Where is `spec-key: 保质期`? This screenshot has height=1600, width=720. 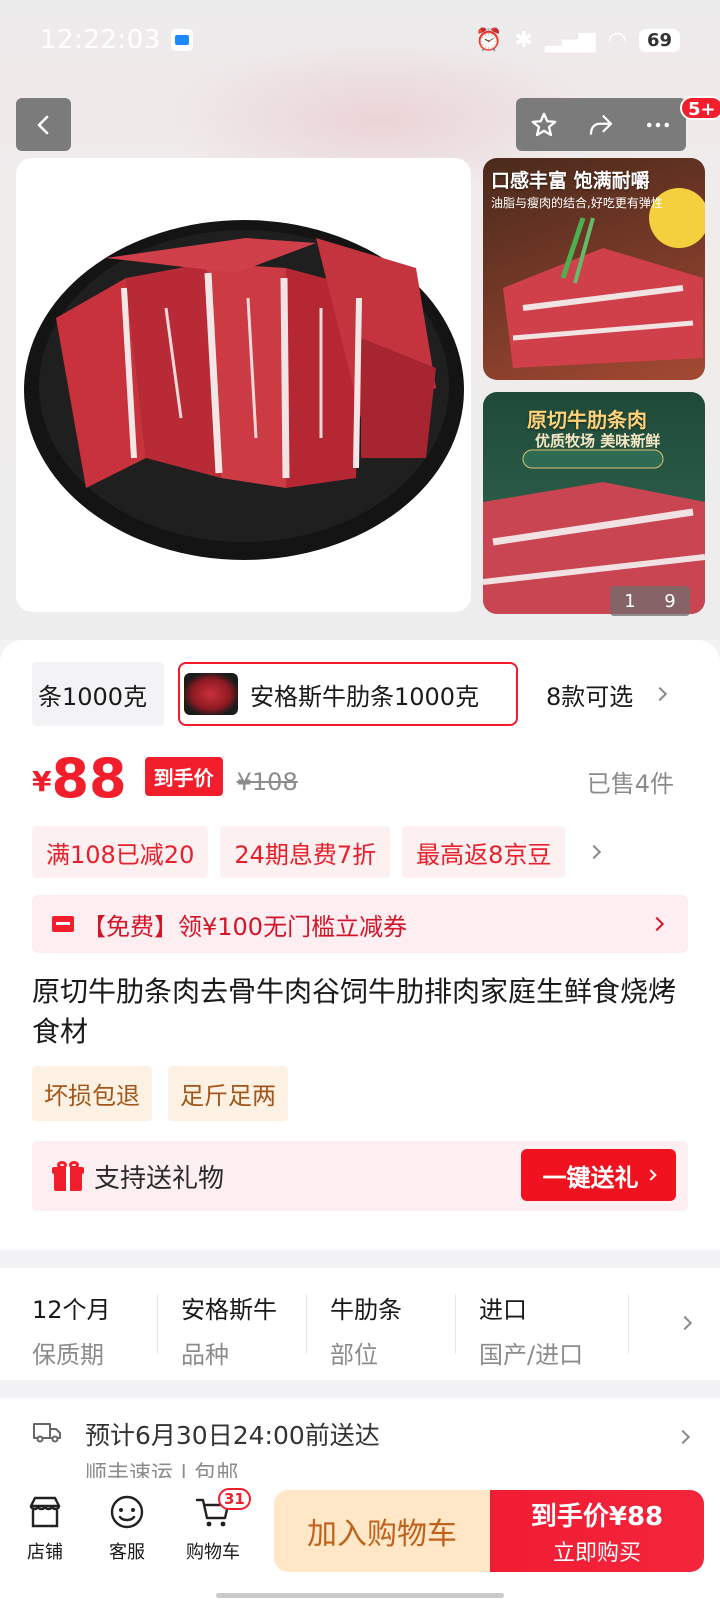 spec-key: 保质期 is located at coordinates (68, 1355).